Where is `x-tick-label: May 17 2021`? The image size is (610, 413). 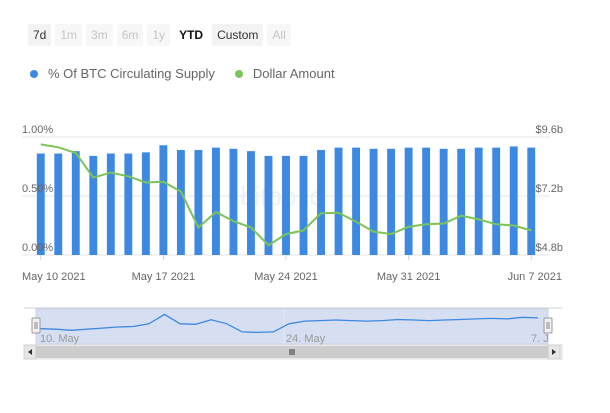 x-tick-label: May 17 2021 is located at coordinates (164, 277).